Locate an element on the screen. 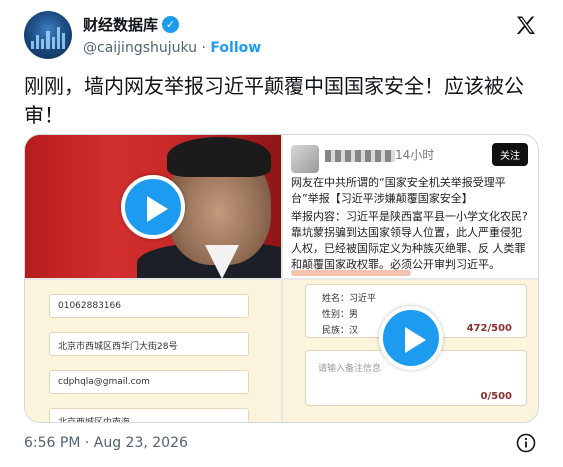  author-name-row: 财经数据库 ✓ is located at coordinates (131, 24).